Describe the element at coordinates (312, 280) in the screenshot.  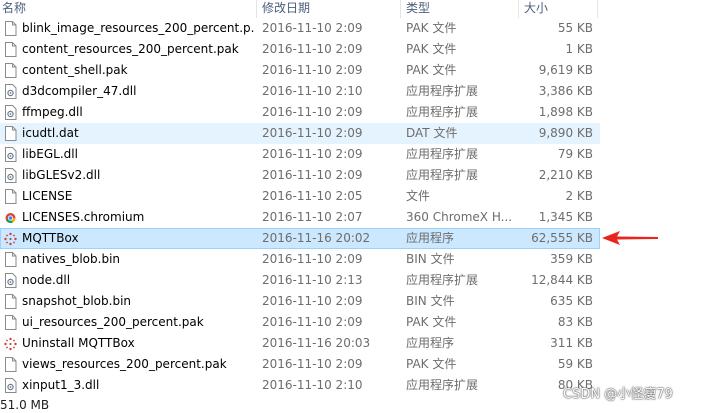
I see `file-date: 2016-11-10 2:13` at that location.